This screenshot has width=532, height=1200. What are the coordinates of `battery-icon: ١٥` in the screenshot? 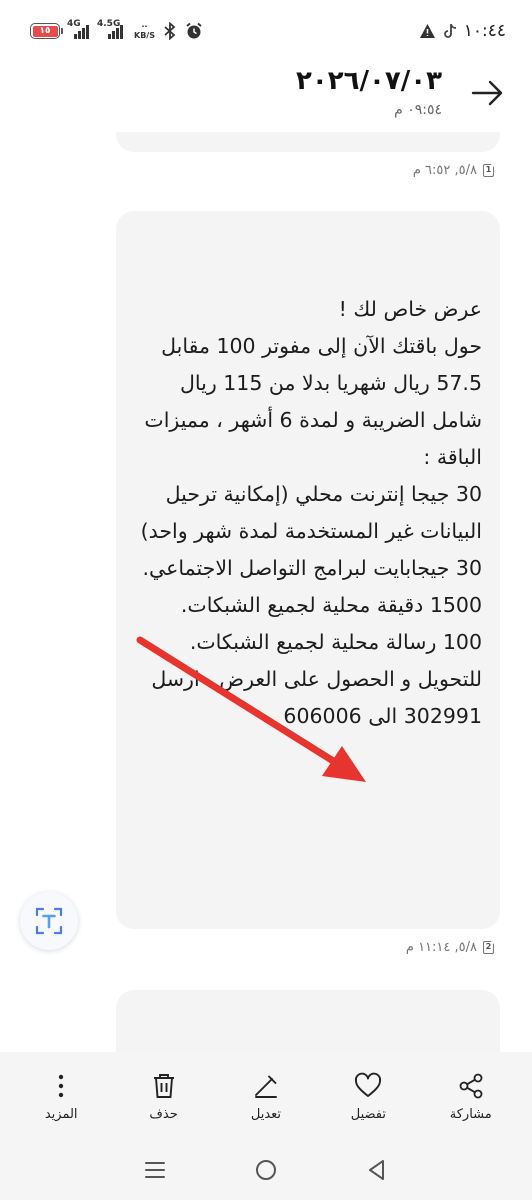 It's located at (46, 31).